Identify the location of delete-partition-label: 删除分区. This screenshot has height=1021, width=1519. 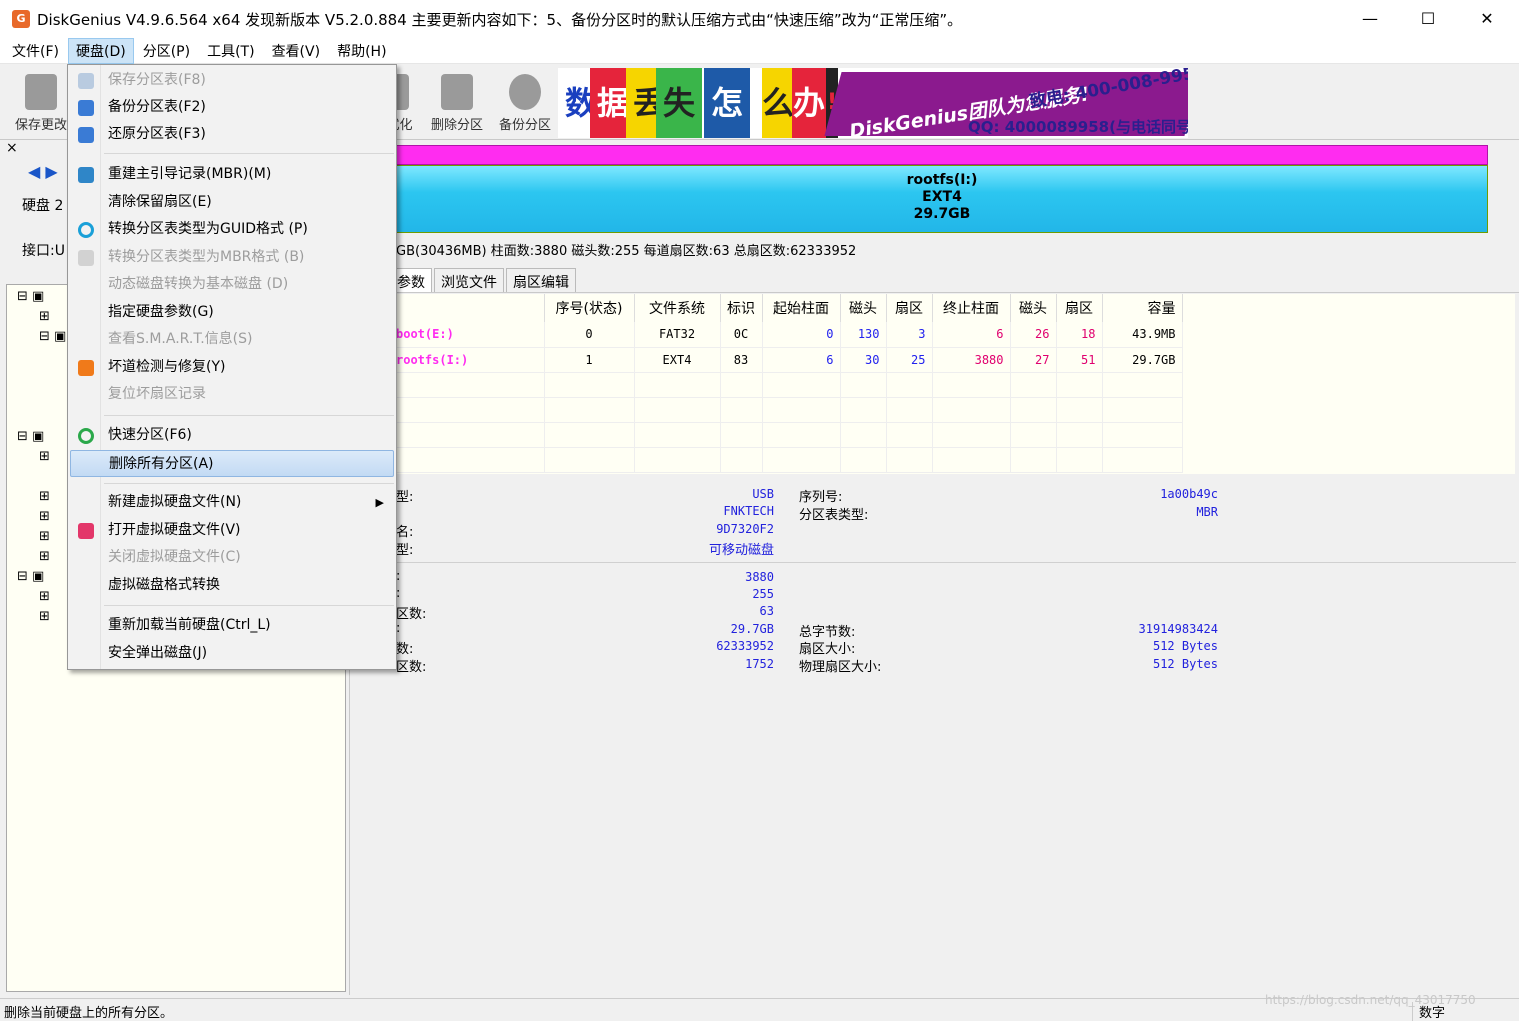
(456, 125).